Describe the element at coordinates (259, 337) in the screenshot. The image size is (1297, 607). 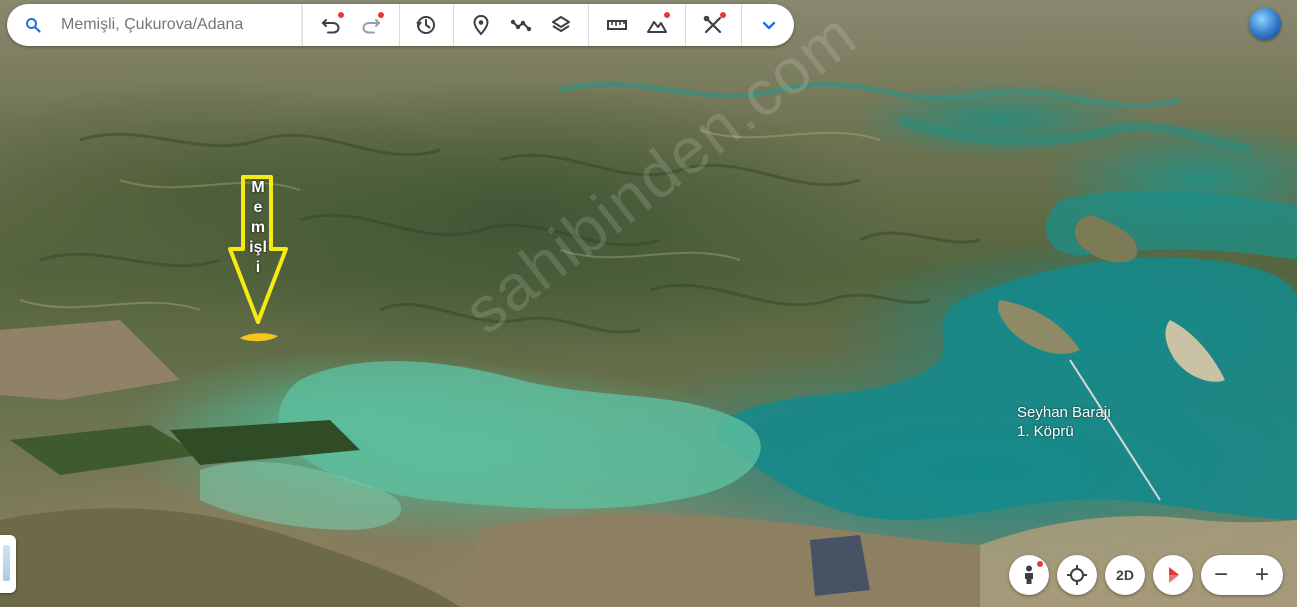
I see `location-highlight` at that location.